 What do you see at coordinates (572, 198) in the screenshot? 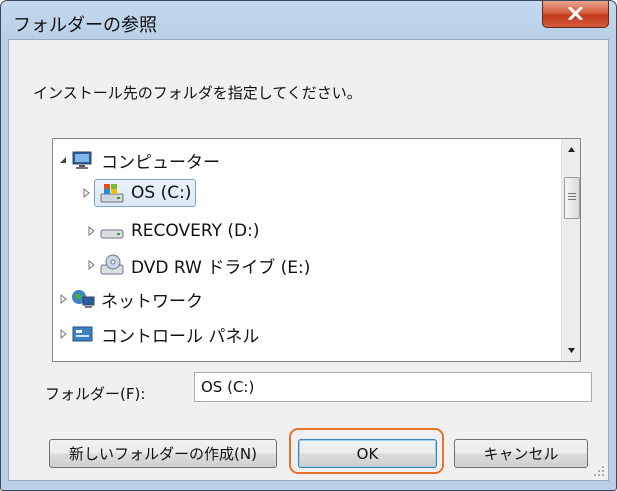
I see `scrollbar-thumb` at bounding box center [572, 198].